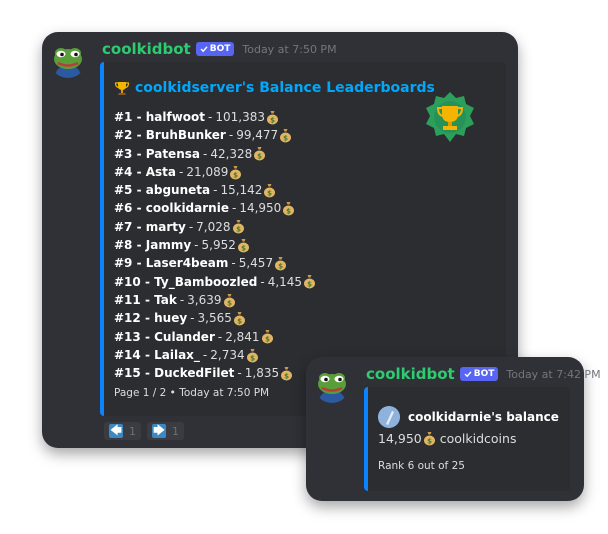 The height and width of the screenshot is (534, 608). What do you see at coordinates (159, 431) in the screenshot?
I see `arrow-right-icon: 🡆` at bounding box center [159, 431].